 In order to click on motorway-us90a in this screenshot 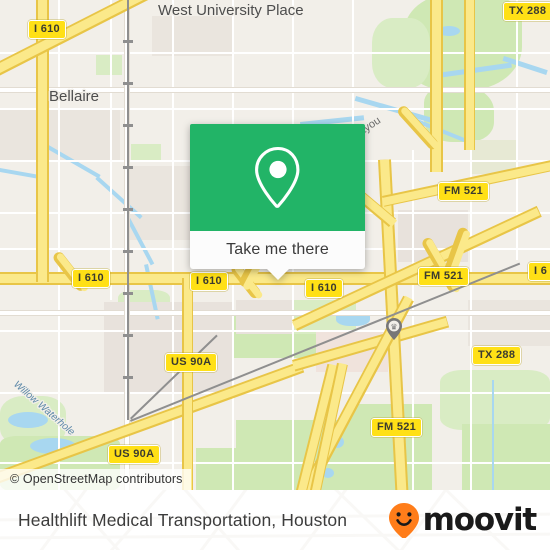, I will do `click(187, 384)`.